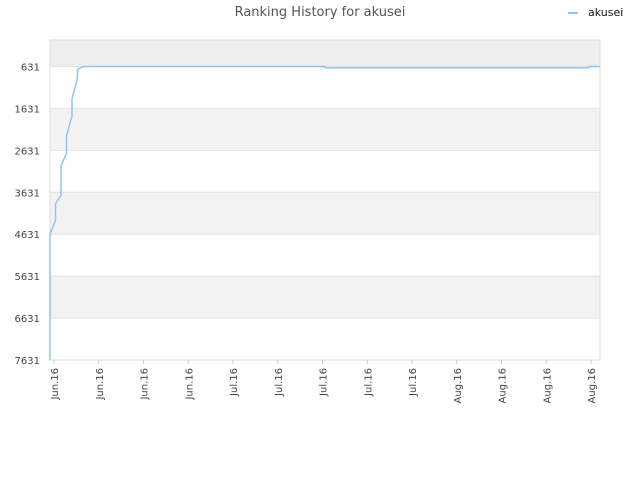 The width and height of the screenshot is (640, 480). What do you see at coordinates (27, 151) in the screenshot?
I see `y-tick-label: 2631` at bounding box center [27, 151].